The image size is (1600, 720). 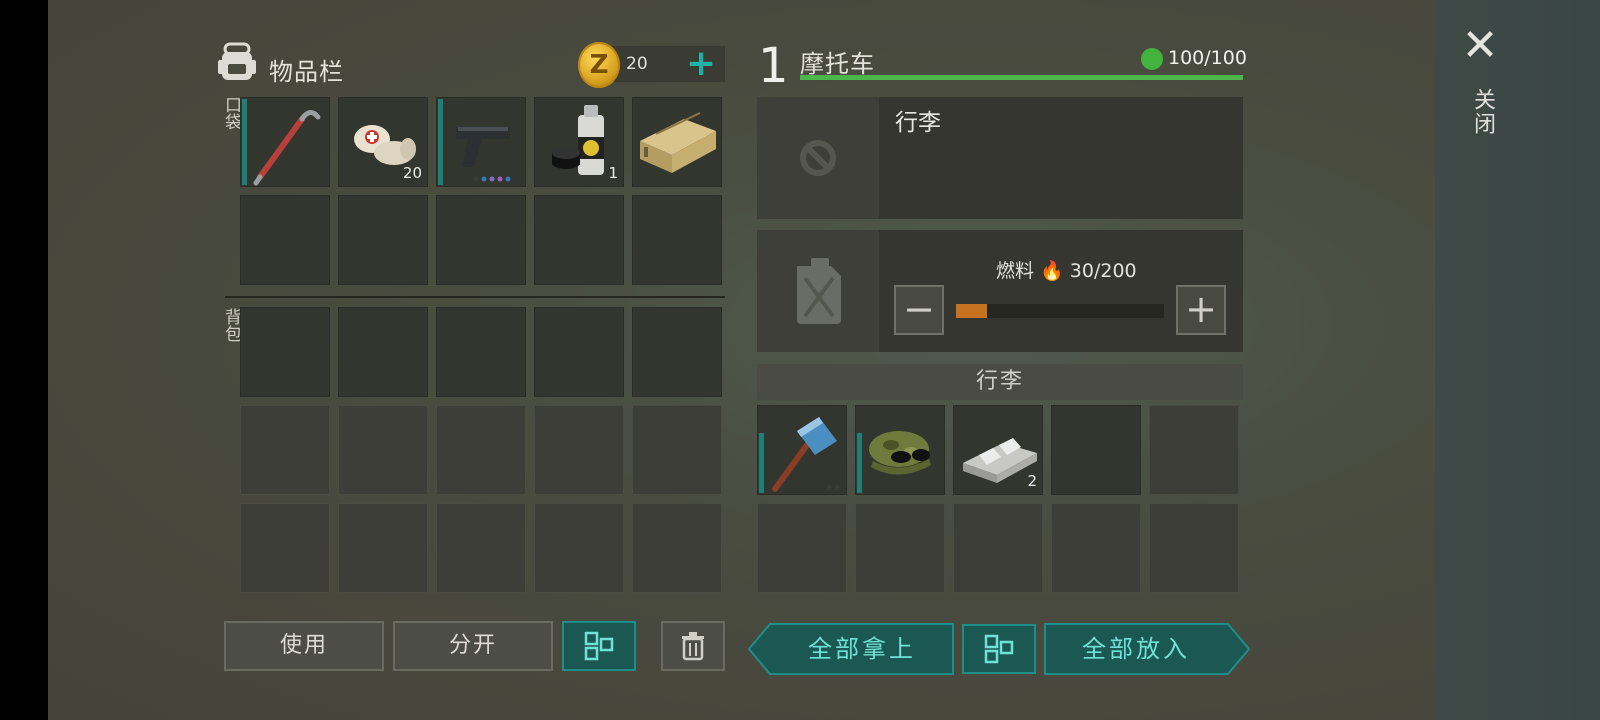 What do you see at coordinates (1482, 112) in the screenshot?
I see `close-label: 关闭` at bounding box center [1482, 112].